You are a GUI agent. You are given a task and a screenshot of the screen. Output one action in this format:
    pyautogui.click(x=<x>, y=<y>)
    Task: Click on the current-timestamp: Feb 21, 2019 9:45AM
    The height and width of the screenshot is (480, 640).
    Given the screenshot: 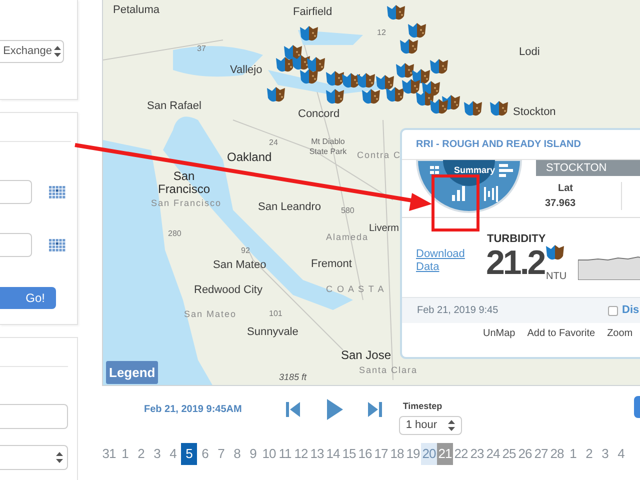 What is the action you would take?
    pyautogui.click(x=193, y=410)
    